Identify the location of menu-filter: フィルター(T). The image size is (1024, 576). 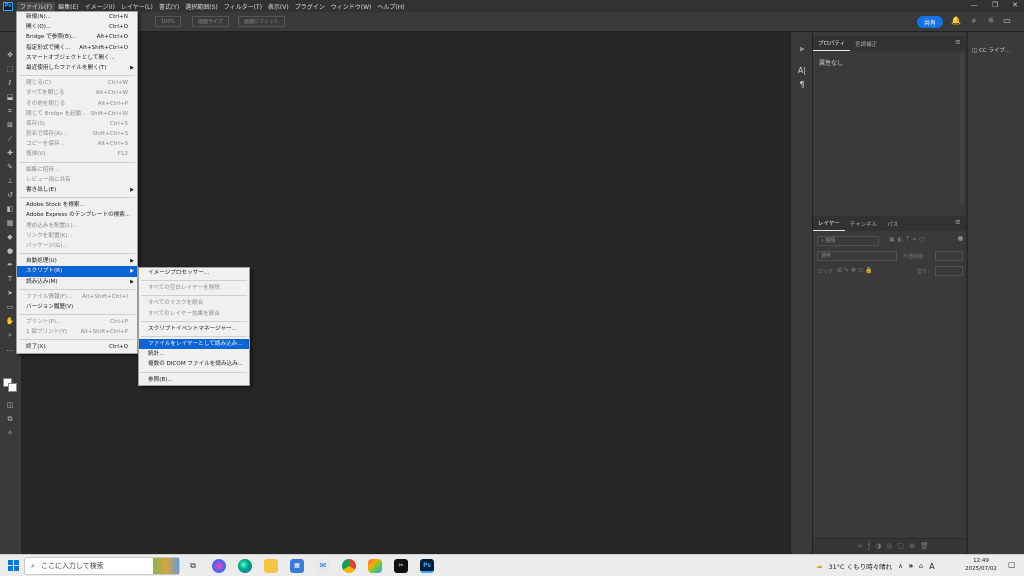
(243, 6).